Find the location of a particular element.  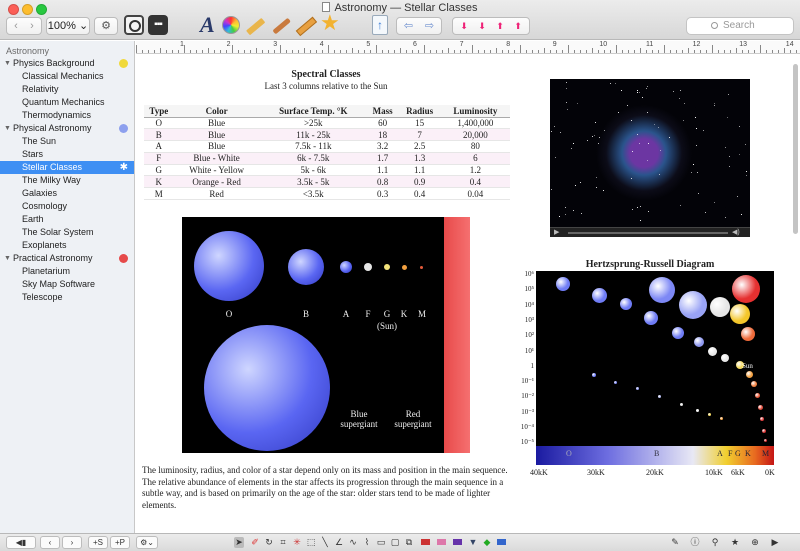

rounded-rect-icon: ▢ is located at coordinates (395, 542).